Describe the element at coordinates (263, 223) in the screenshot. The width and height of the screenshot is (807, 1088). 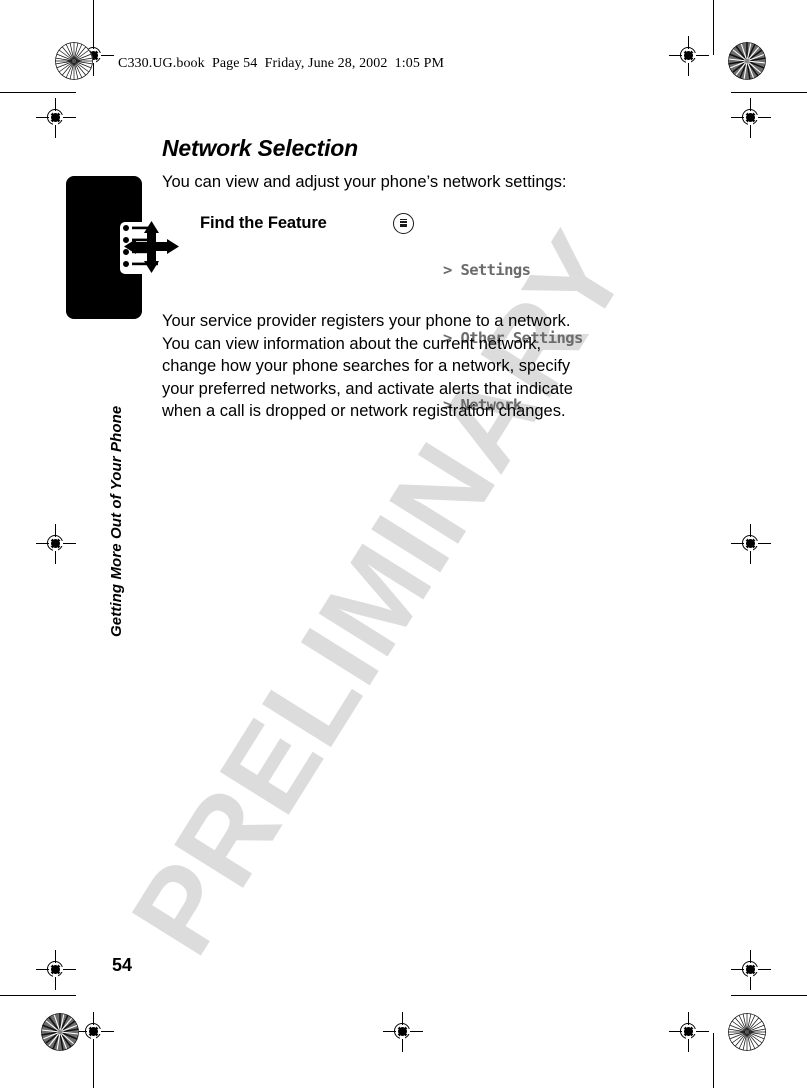
I see `find-the-feature-label: Find the Feature` at that location.